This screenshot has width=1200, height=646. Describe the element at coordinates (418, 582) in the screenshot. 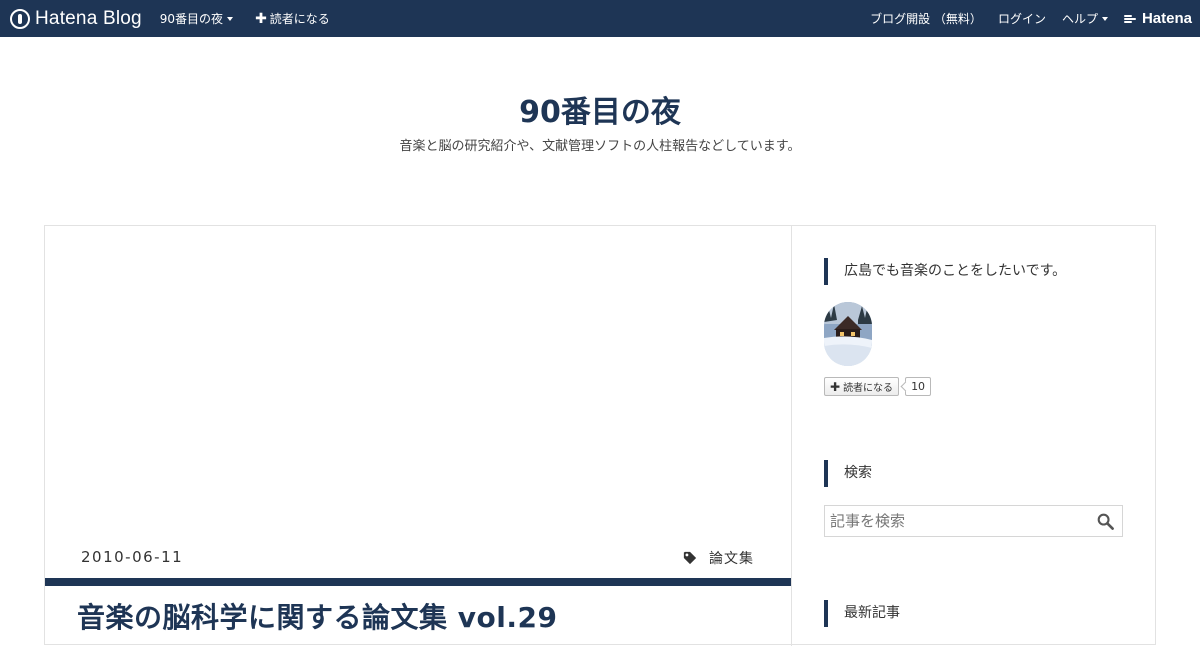

I see `entry-header-bar` at that location.